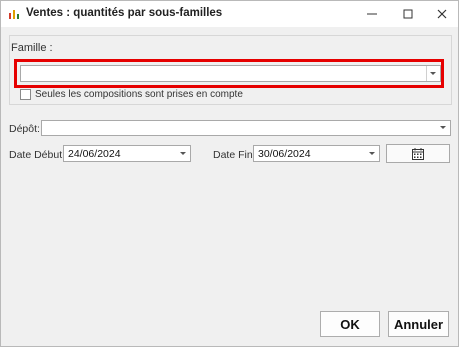 This screenshot has width=459, height=347. I want to click on calendar-icon, so click(418, 153).